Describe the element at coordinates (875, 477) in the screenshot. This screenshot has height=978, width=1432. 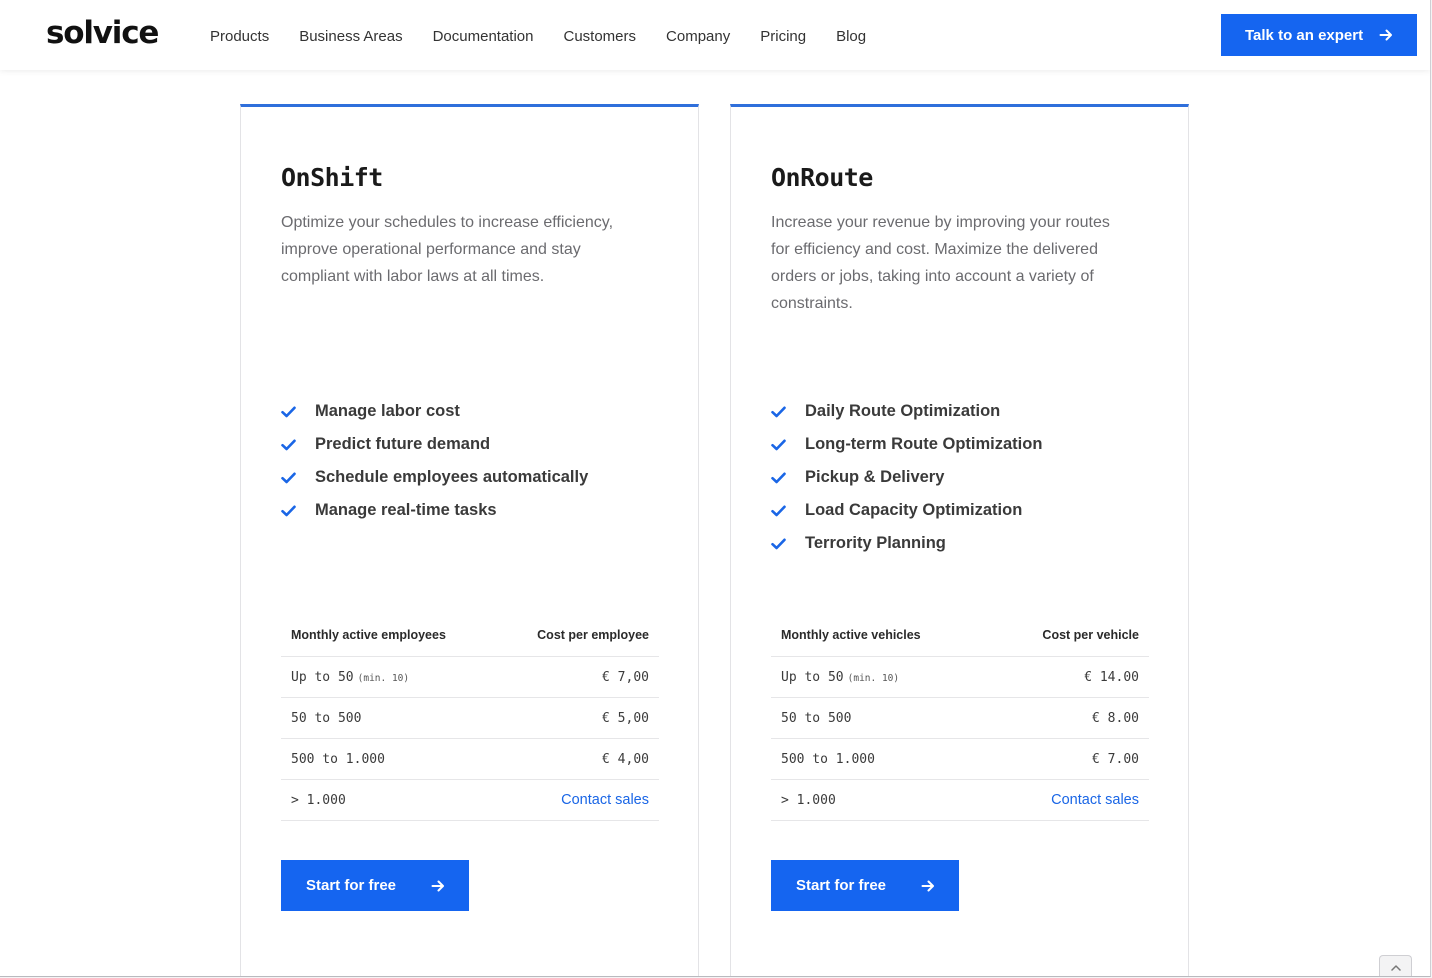
I see `feature-label: Pickup & Delivery` at that location.